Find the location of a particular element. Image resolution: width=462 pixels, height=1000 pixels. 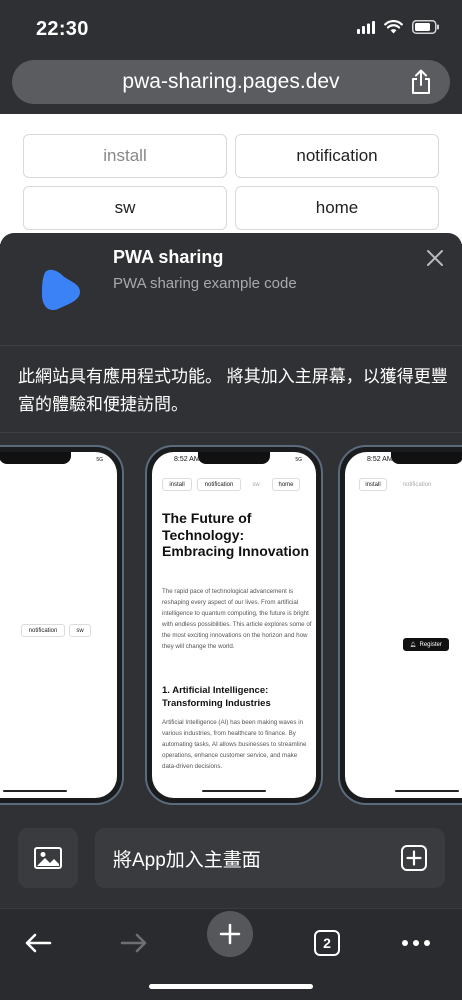

status-time: 22:30 is located at coordinates (62, 29).